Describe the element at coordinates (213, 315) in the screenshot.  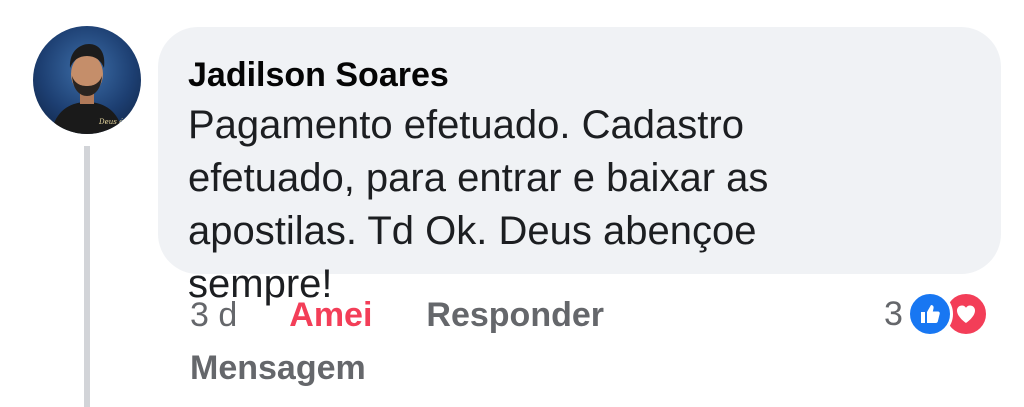
I see `comment-time: 3 d` at that location.